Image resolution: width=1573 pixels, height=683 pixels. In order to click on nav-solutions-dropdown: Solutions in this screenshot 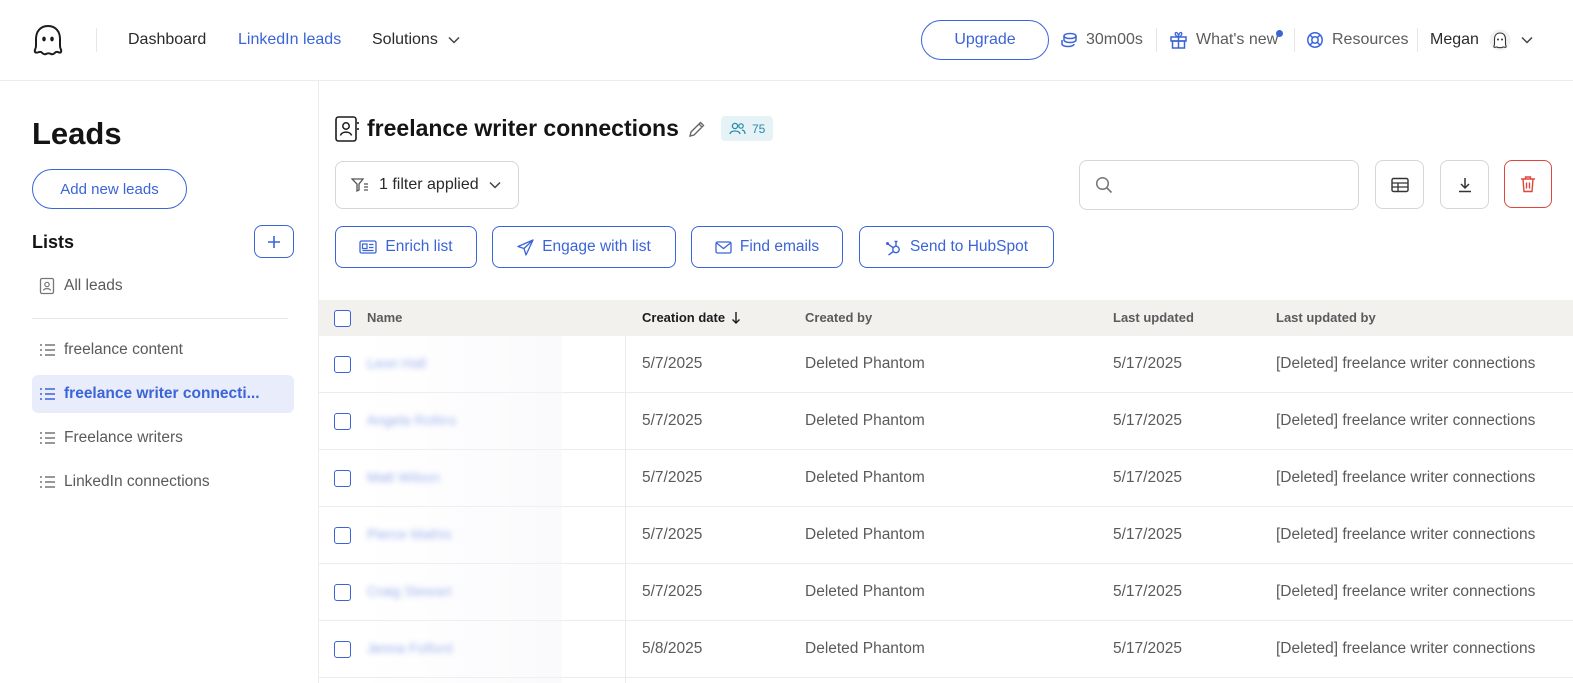, I will do `click(416, 40)`.